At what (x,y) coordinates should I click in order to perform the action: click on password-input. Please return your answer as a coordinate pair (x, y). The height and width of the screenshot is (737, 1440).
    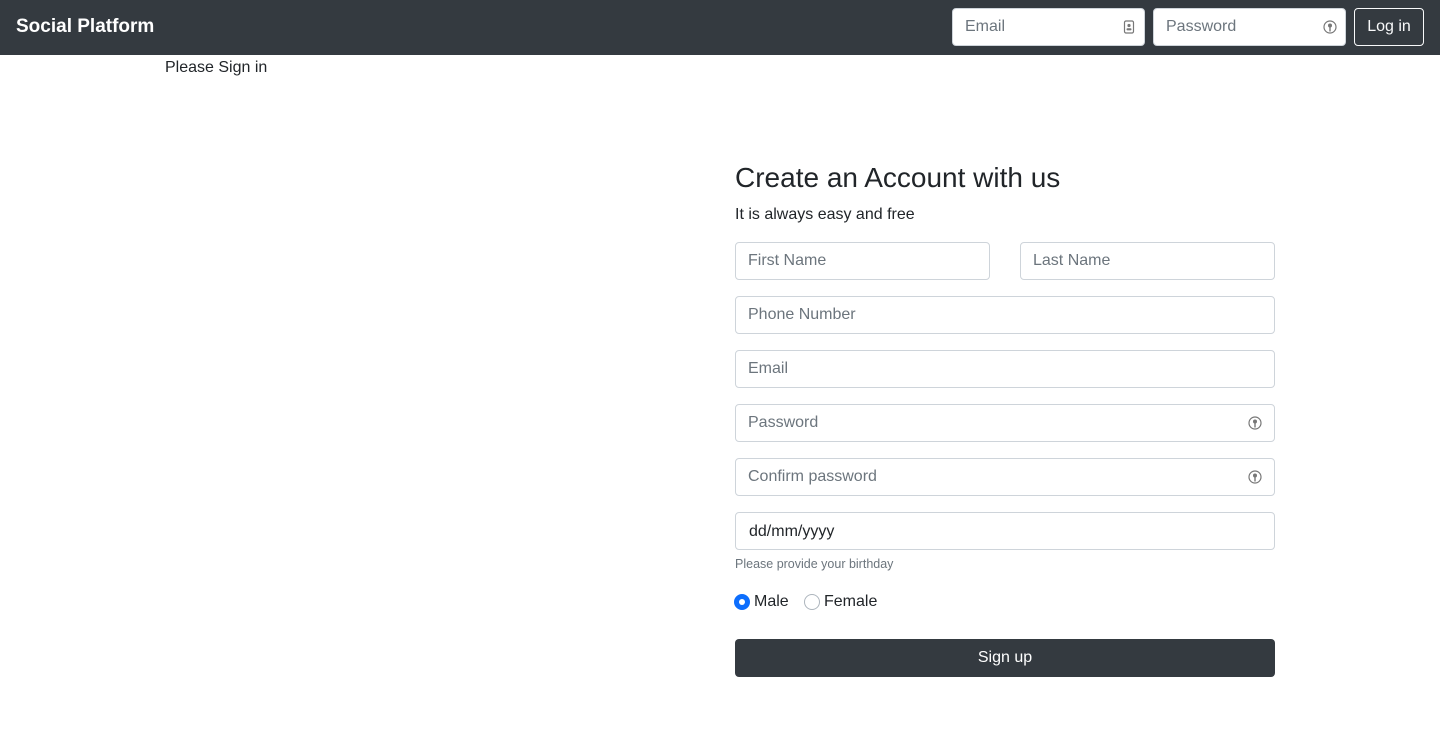
    Looking at the image, I should click on (1005, 423).